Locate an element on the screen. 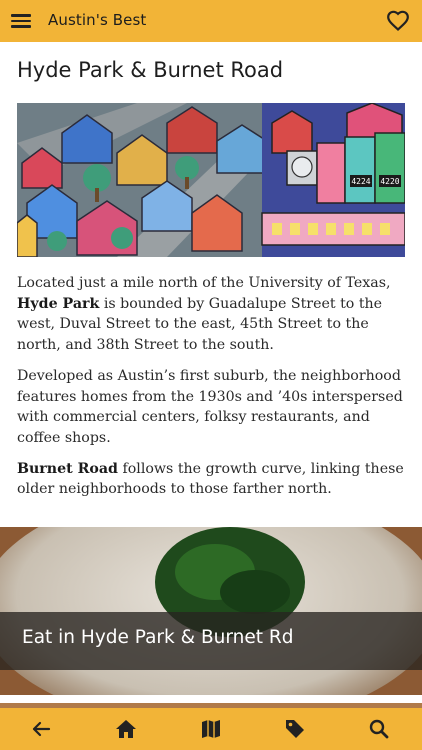  hyde-park-bold: Hyde Park is located at coordinates (58, 303).